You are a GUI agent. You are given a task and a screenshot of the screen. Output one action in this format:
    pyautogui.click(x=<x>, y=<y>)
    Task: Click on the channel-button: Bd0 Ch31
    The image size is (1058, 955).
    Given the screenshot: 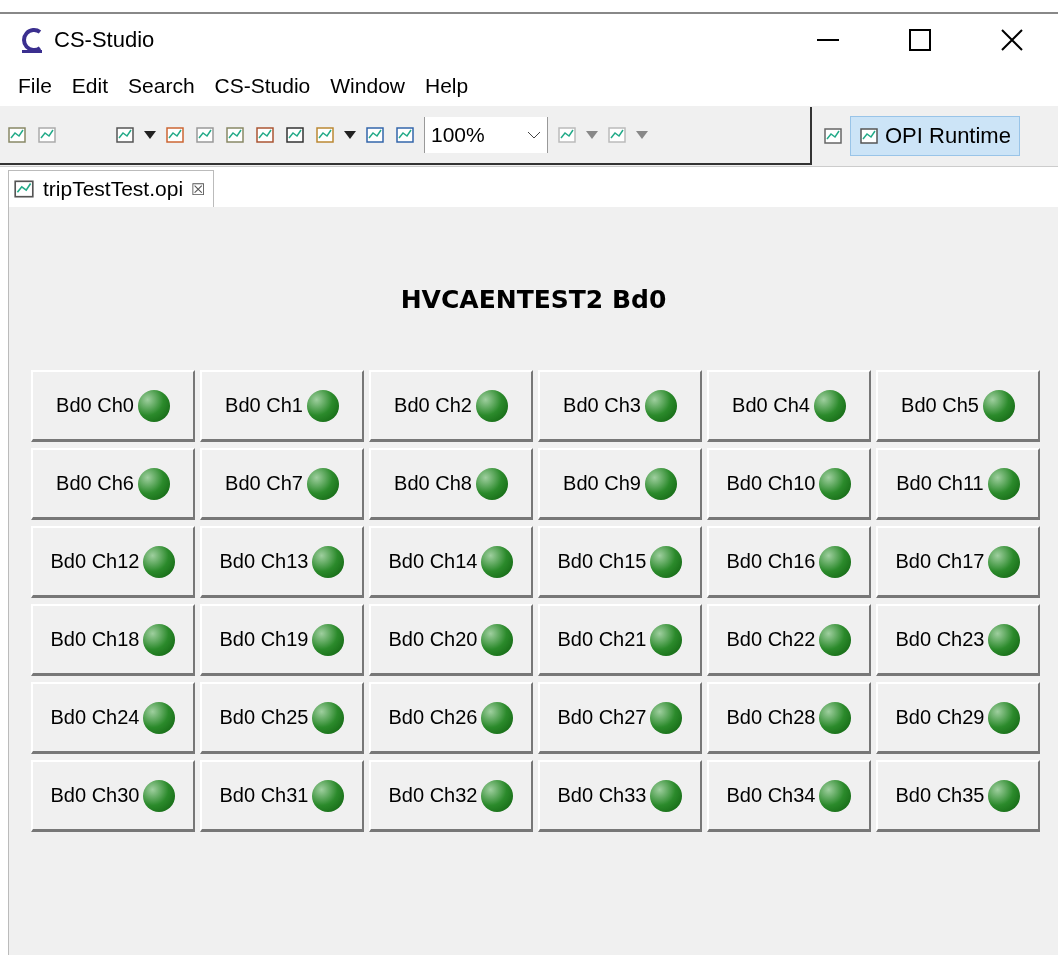 What is the action you would take?
    pyautogui.click(x=282, y=796)
    